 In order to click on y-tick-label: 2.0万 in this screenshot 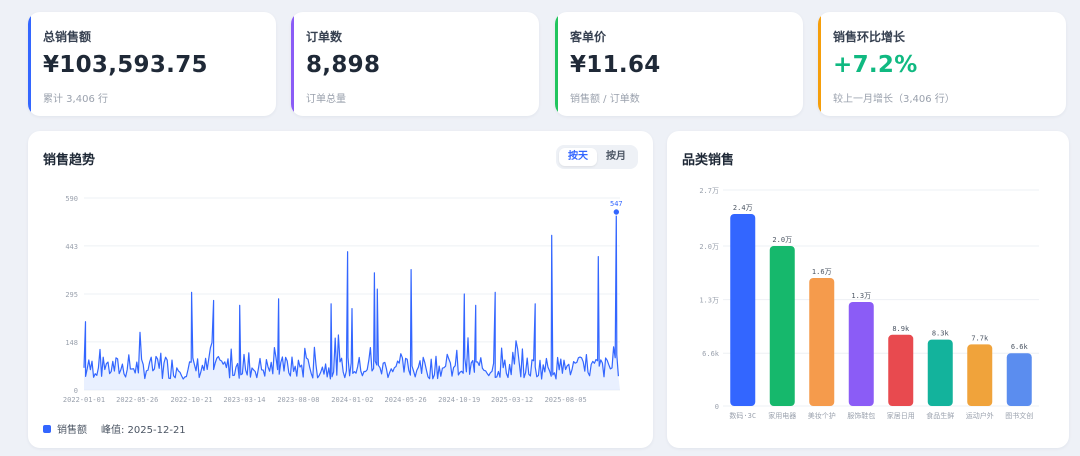, I will do `click(709, 247)`.